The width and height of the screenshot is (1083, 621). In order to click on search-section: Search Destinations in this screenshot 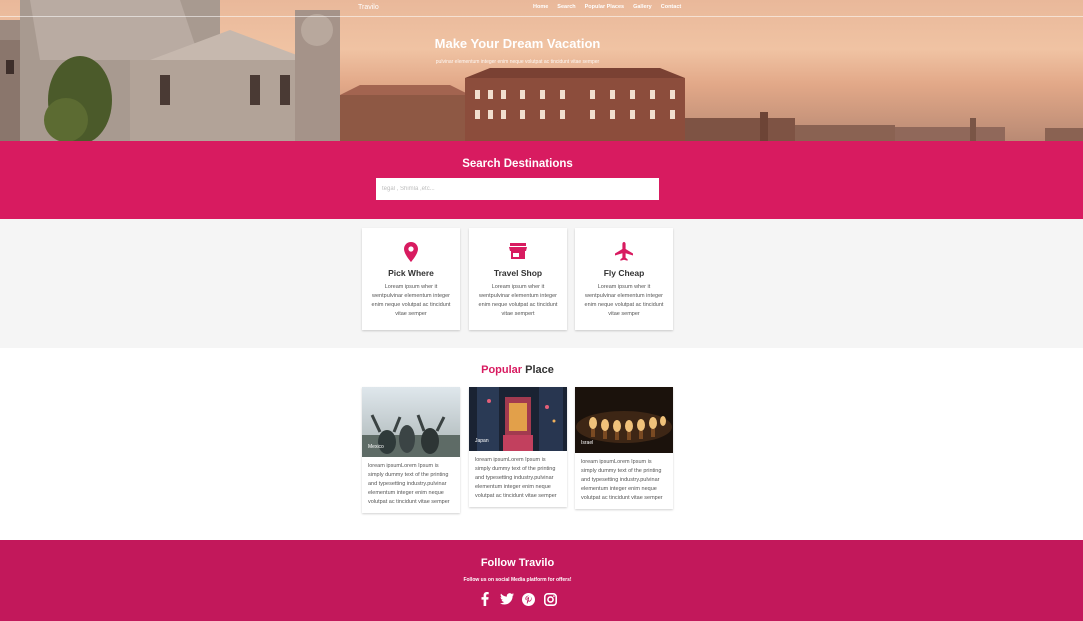, I will do `click(541, 180)`.